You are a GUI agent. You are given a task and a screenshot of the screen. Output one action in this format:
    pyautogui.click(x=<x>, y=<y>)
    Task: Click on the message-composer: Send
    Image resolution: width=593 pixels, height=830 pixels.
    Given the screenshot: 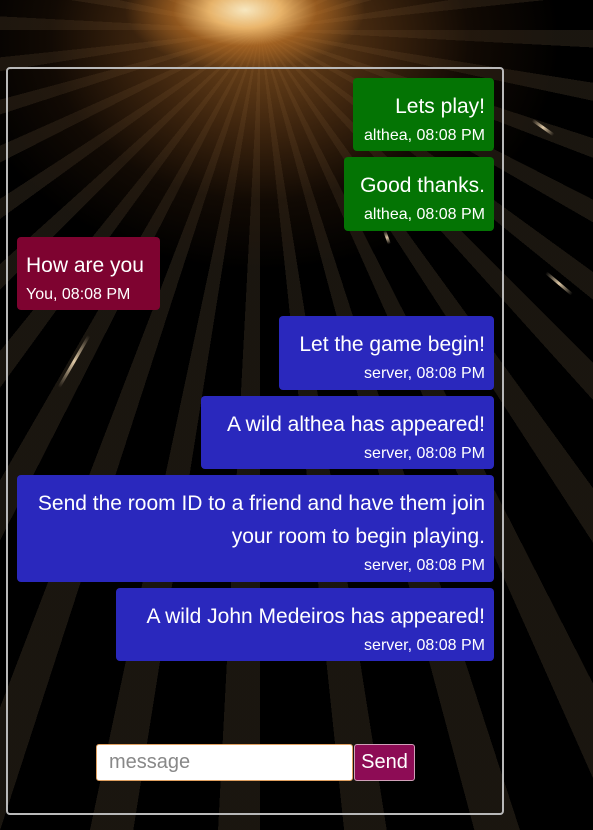 What is the action you would take?
    pyautogui.click(x=255, y=762)
    